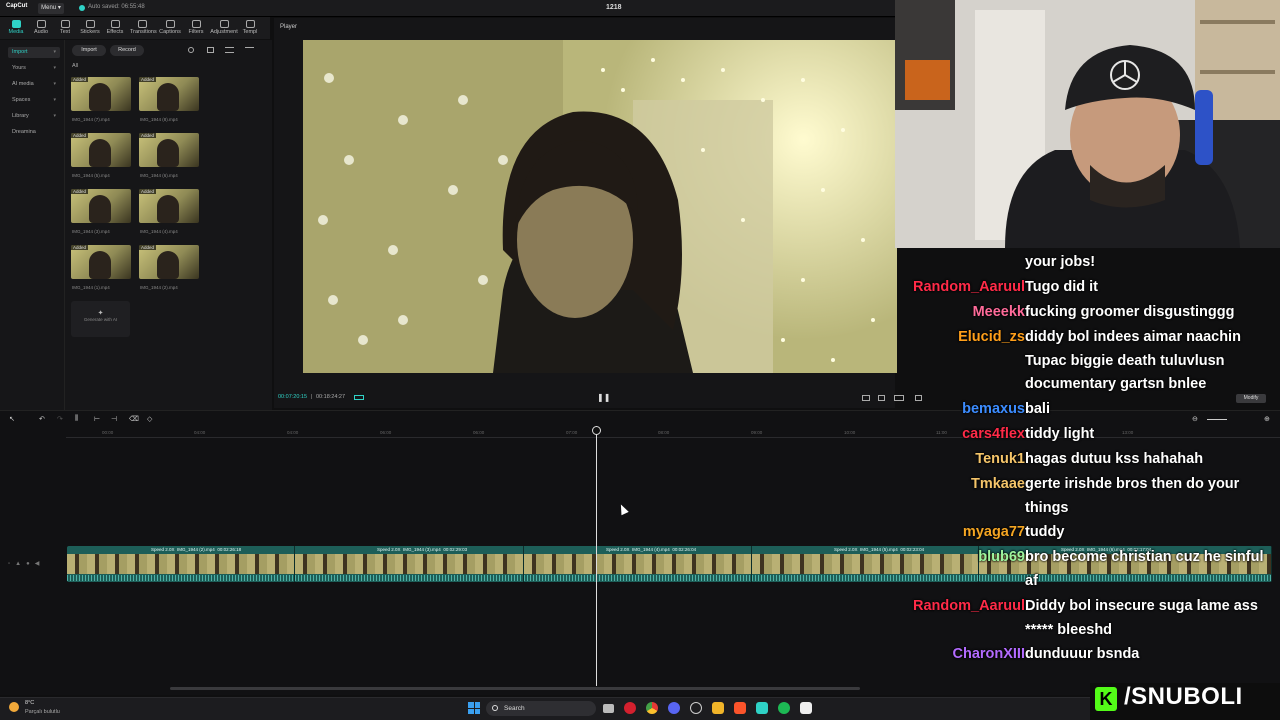 Image resolution: width=1280 pixels, height=720 pixels. Describe the element at coordinates (115, 24) in the screenshot. I see `effects-icon` at that location.